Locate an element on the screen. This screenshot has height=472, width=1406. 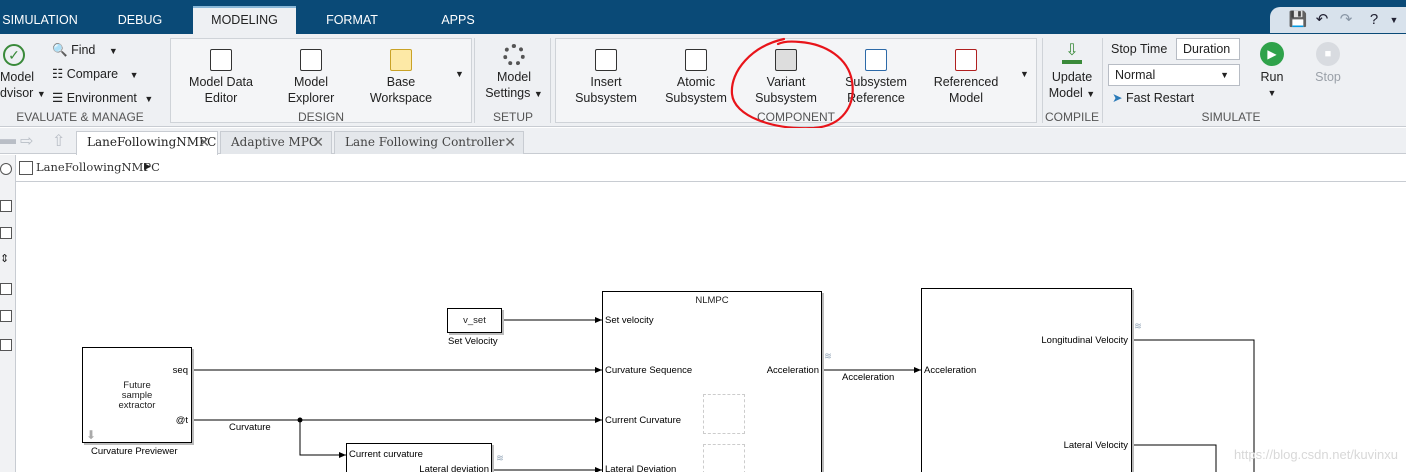
collapse-icon: ▬ is located at coordinates (8, 140).